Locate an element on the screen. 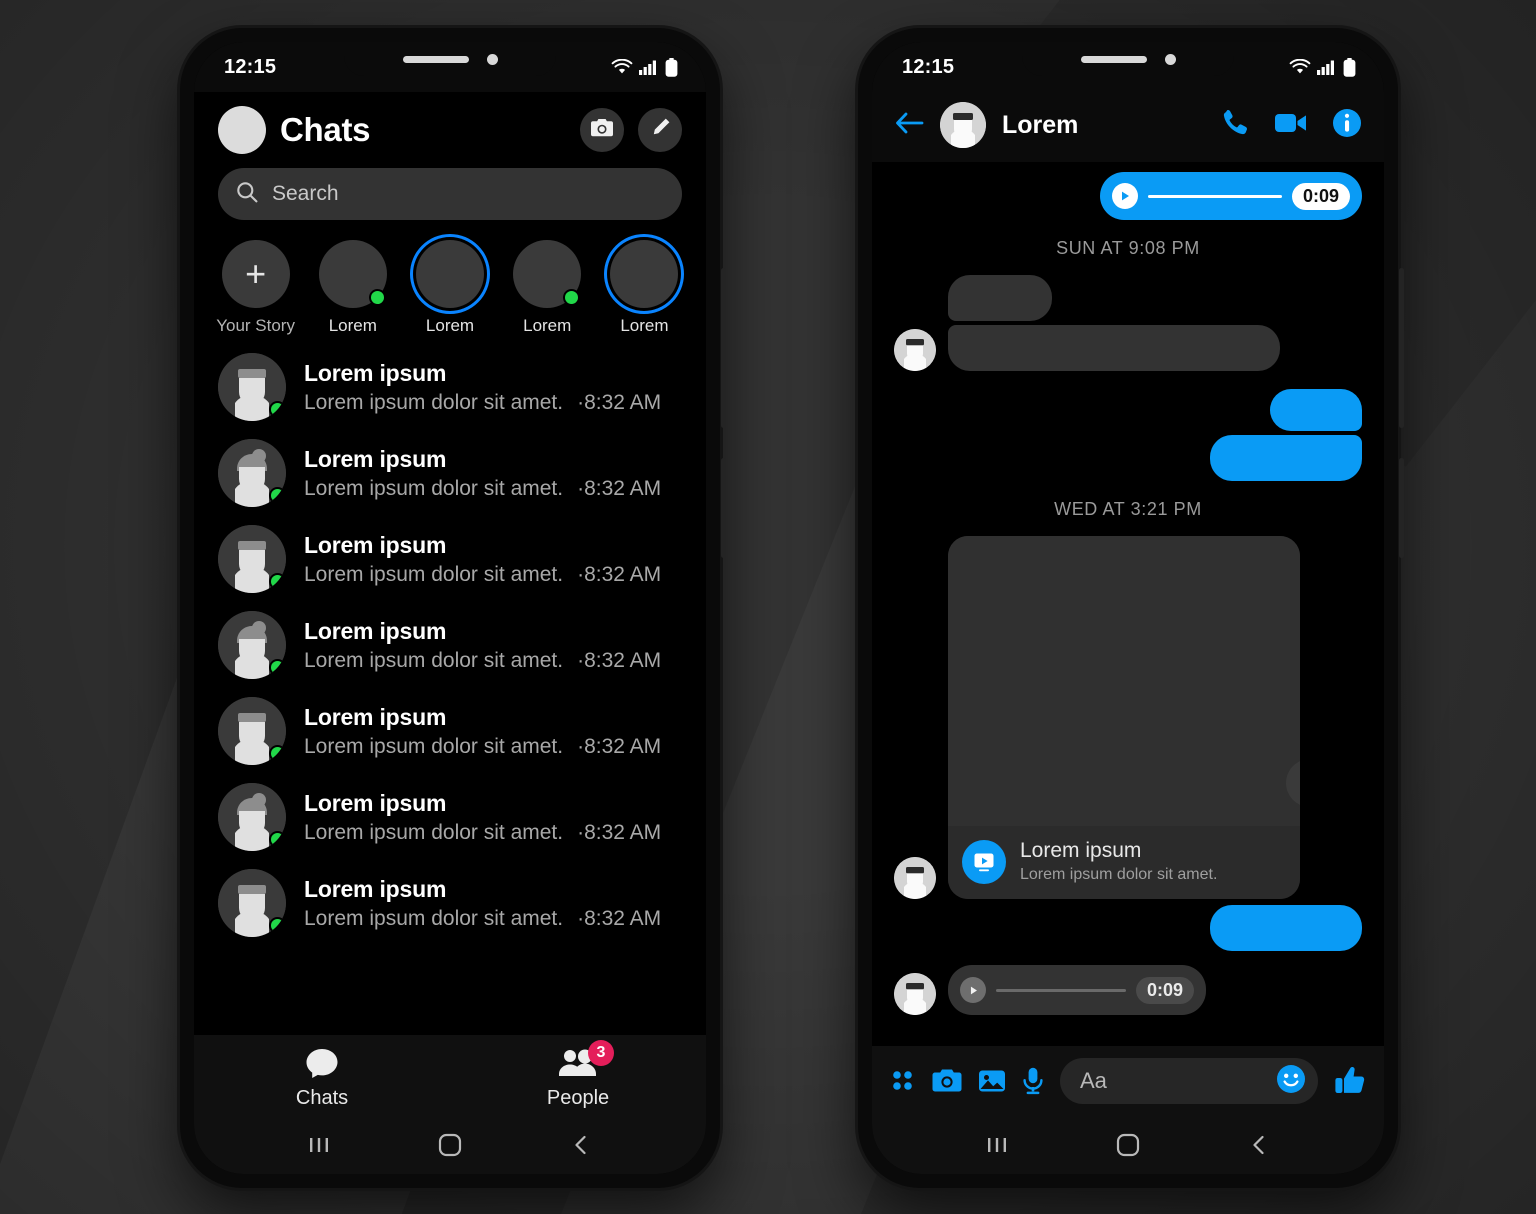 The image size is (1536, 1214). search-input: Search is located at coordinates (450, 194).